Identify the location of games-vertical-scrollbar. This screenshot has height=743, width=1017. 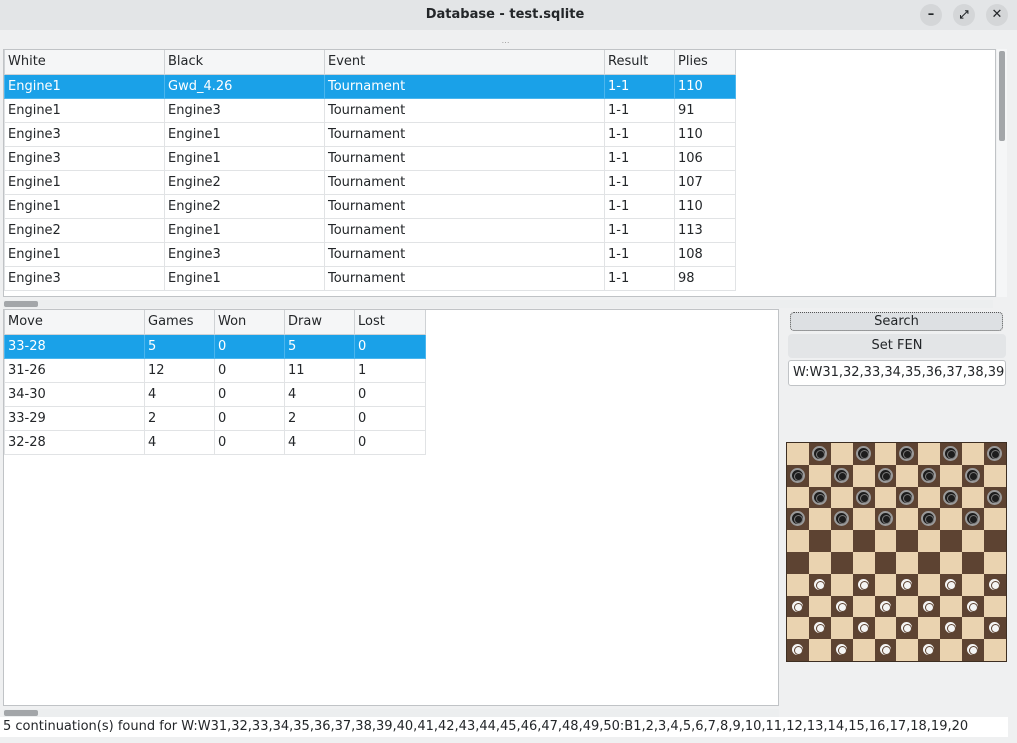
(1002, 173).